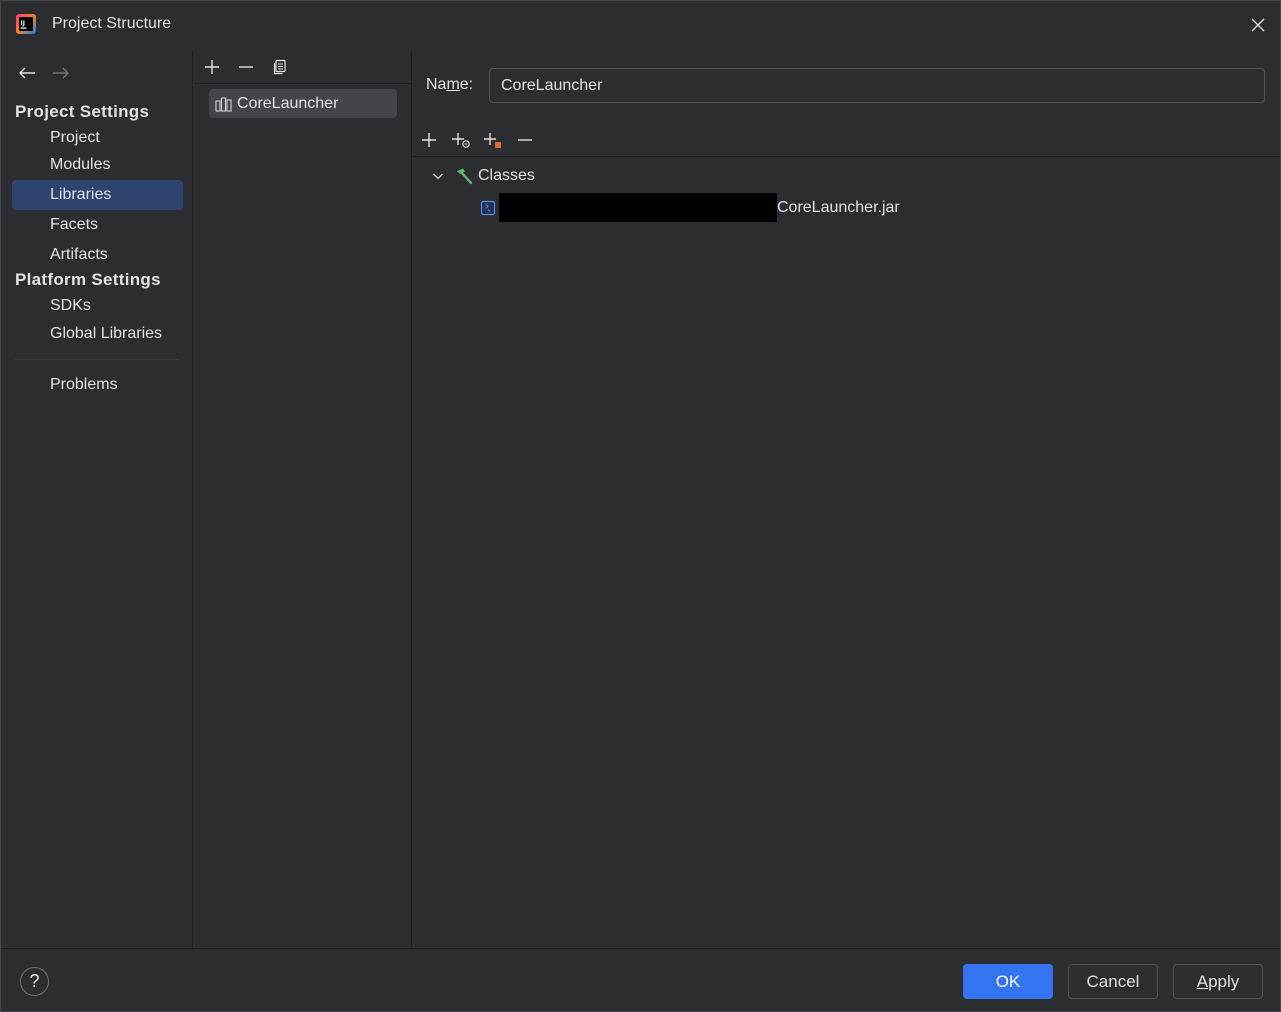 The width and height of the screenshot is (1281, 1012). I want to click on library-name-input, so click(877, 85).